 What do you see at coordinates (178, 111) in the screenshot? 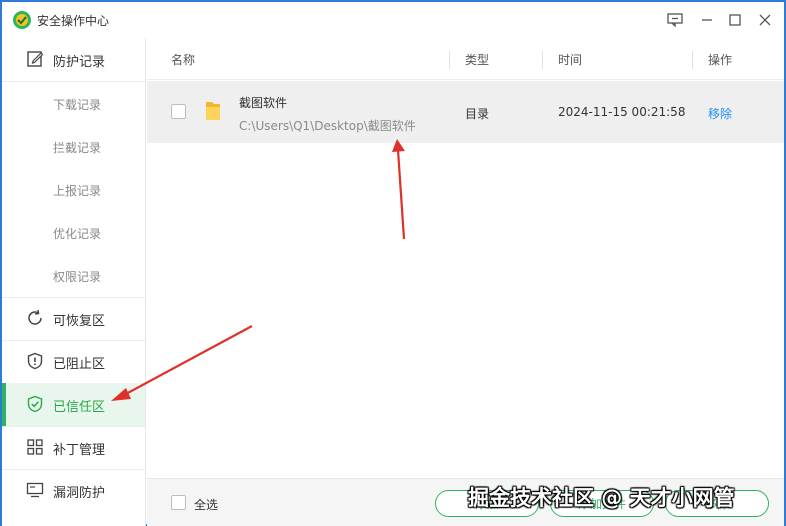
I see `row-checkbox` at bounding box center [178, 111].